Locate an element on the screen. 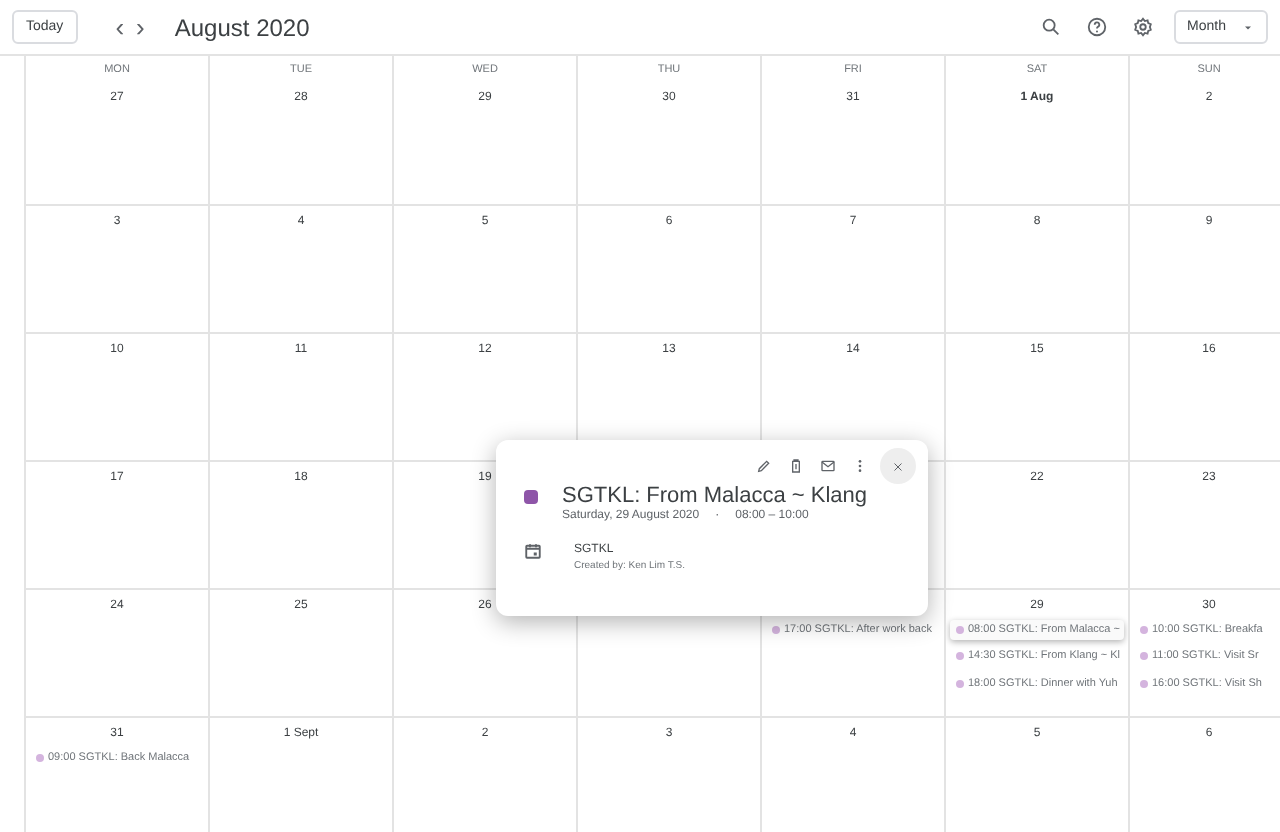 The width and height of the screenshot is (1280, 832). settings-icon is located at coordinates (1142, 27).